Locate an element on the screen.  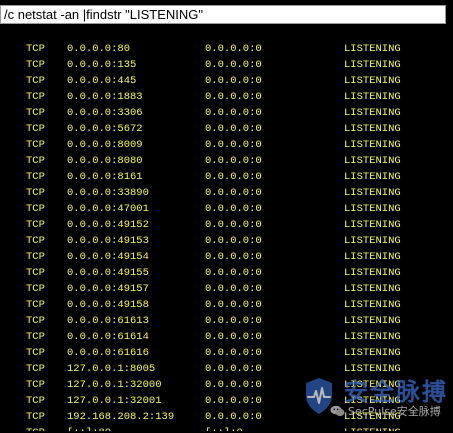
table-row: TCP 0.0.0.0:49154 0.0.0.0:0 LISTENING is located at coordinates (226, 257).